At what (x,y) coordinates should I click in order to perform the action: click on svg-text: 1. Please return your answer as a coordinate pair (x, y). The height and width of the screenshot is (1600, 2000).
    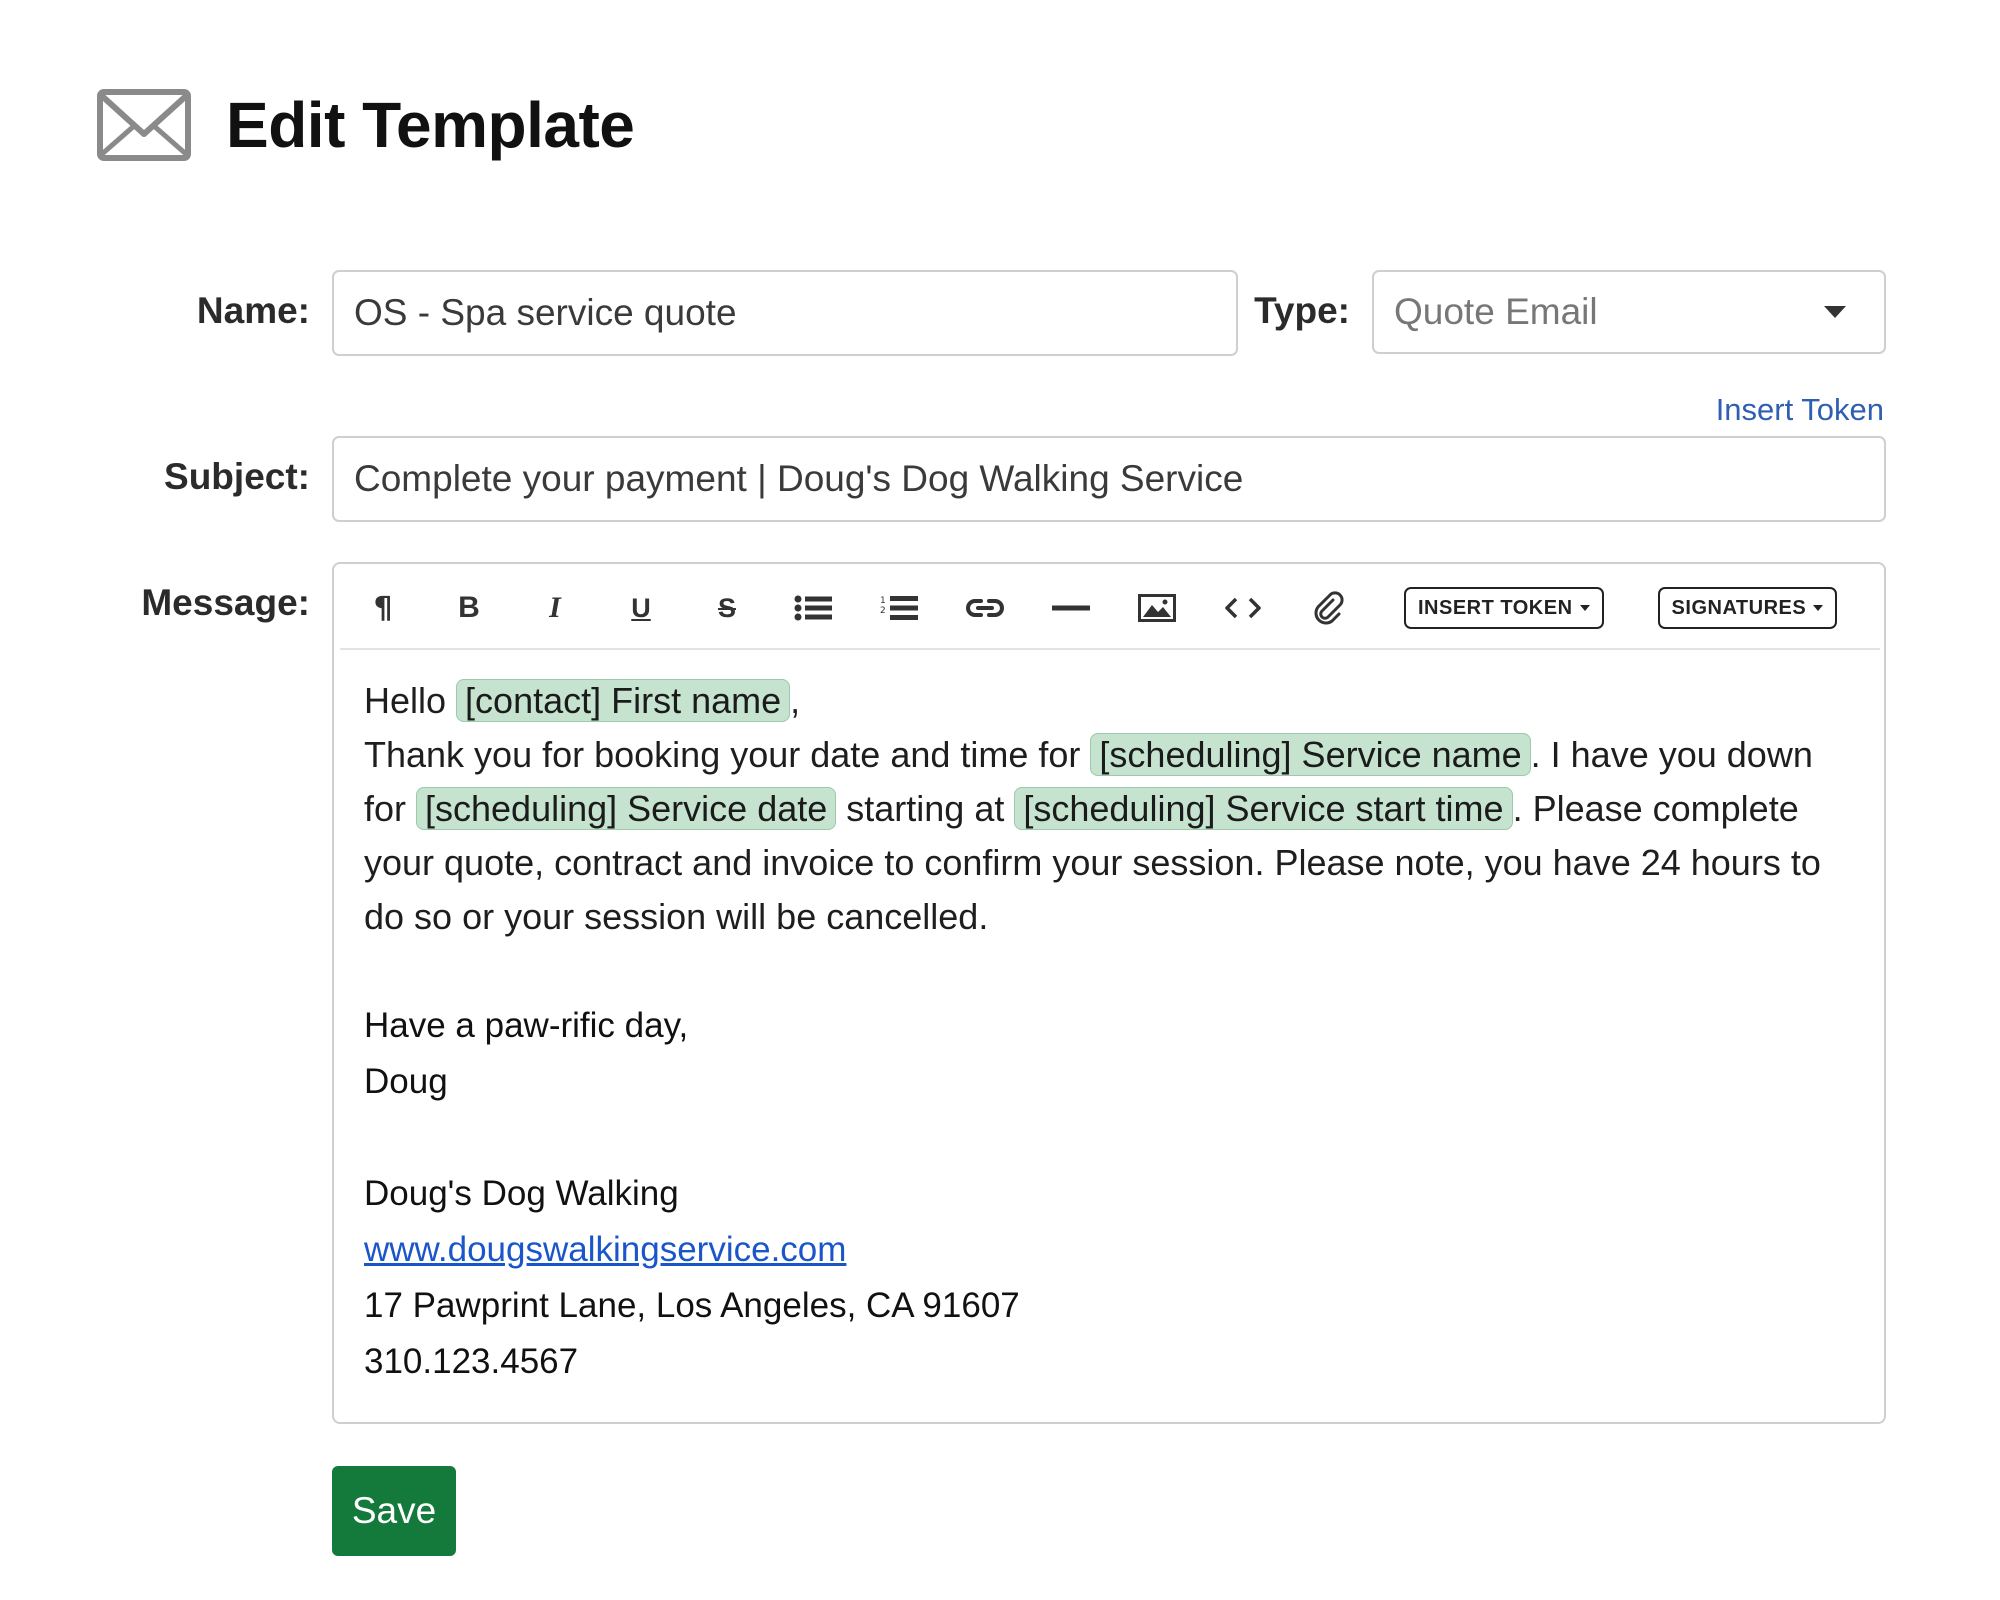
    Looking at the image, I should click on (883, 601).